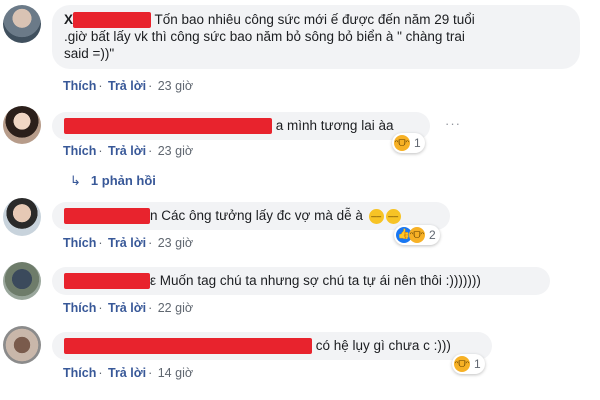 This screenshot has width=600, height=400. Describe the element at coordinates (89, 54) in the screenshot. I see `comment-text-line: said =))"` at that location.